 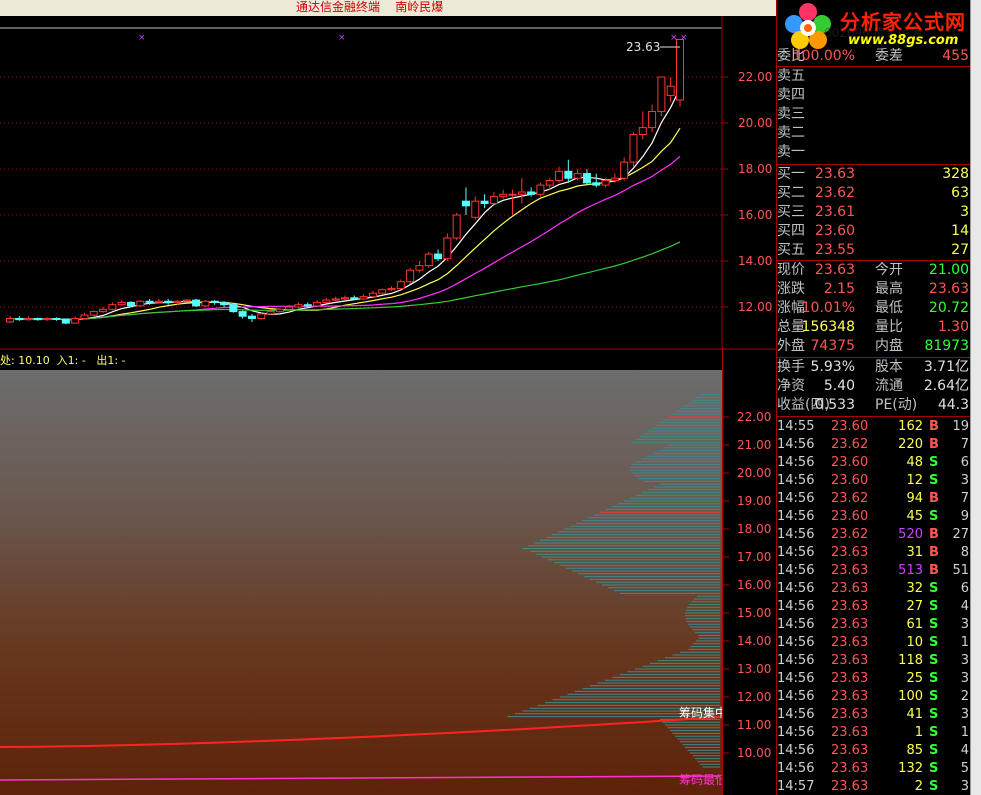 What do you see at coordinates (964, 732) in the screenshot?
I see `tick-count: 1` at bounding box center [964, 732].